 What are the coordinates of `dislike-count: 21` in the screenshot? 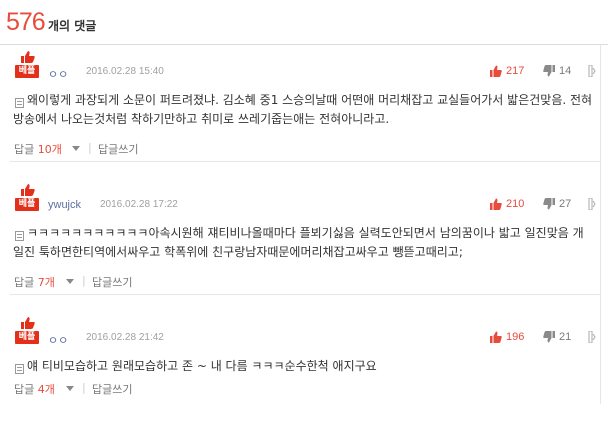 It's located at (565, 337).